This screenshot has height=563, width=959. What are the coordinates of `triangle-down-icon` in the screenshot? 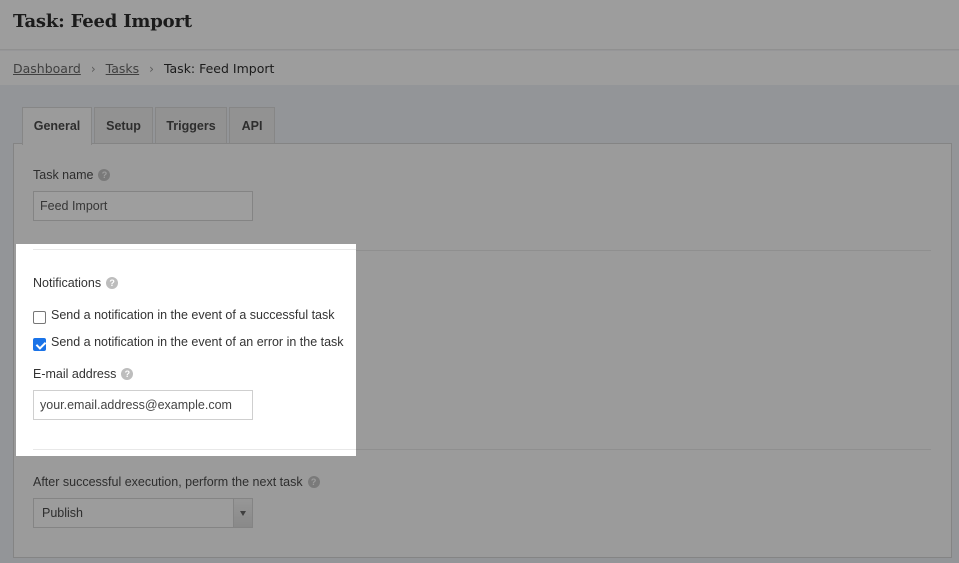 It's located at (242, 513).